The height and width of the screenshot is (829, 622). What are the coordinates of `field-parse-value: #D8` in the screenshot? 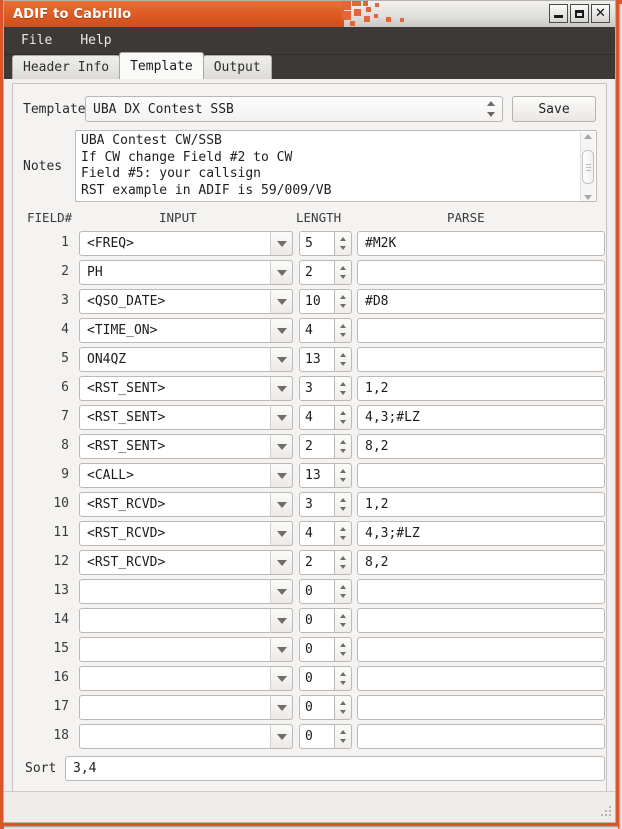 It's located at (481, 301).